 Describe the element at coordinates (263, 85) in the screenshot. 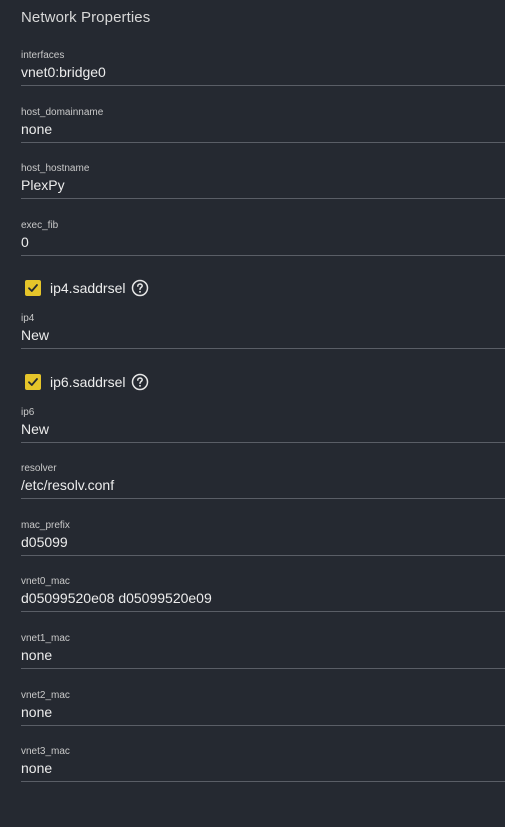

I see `interfaces-underline` at that location.